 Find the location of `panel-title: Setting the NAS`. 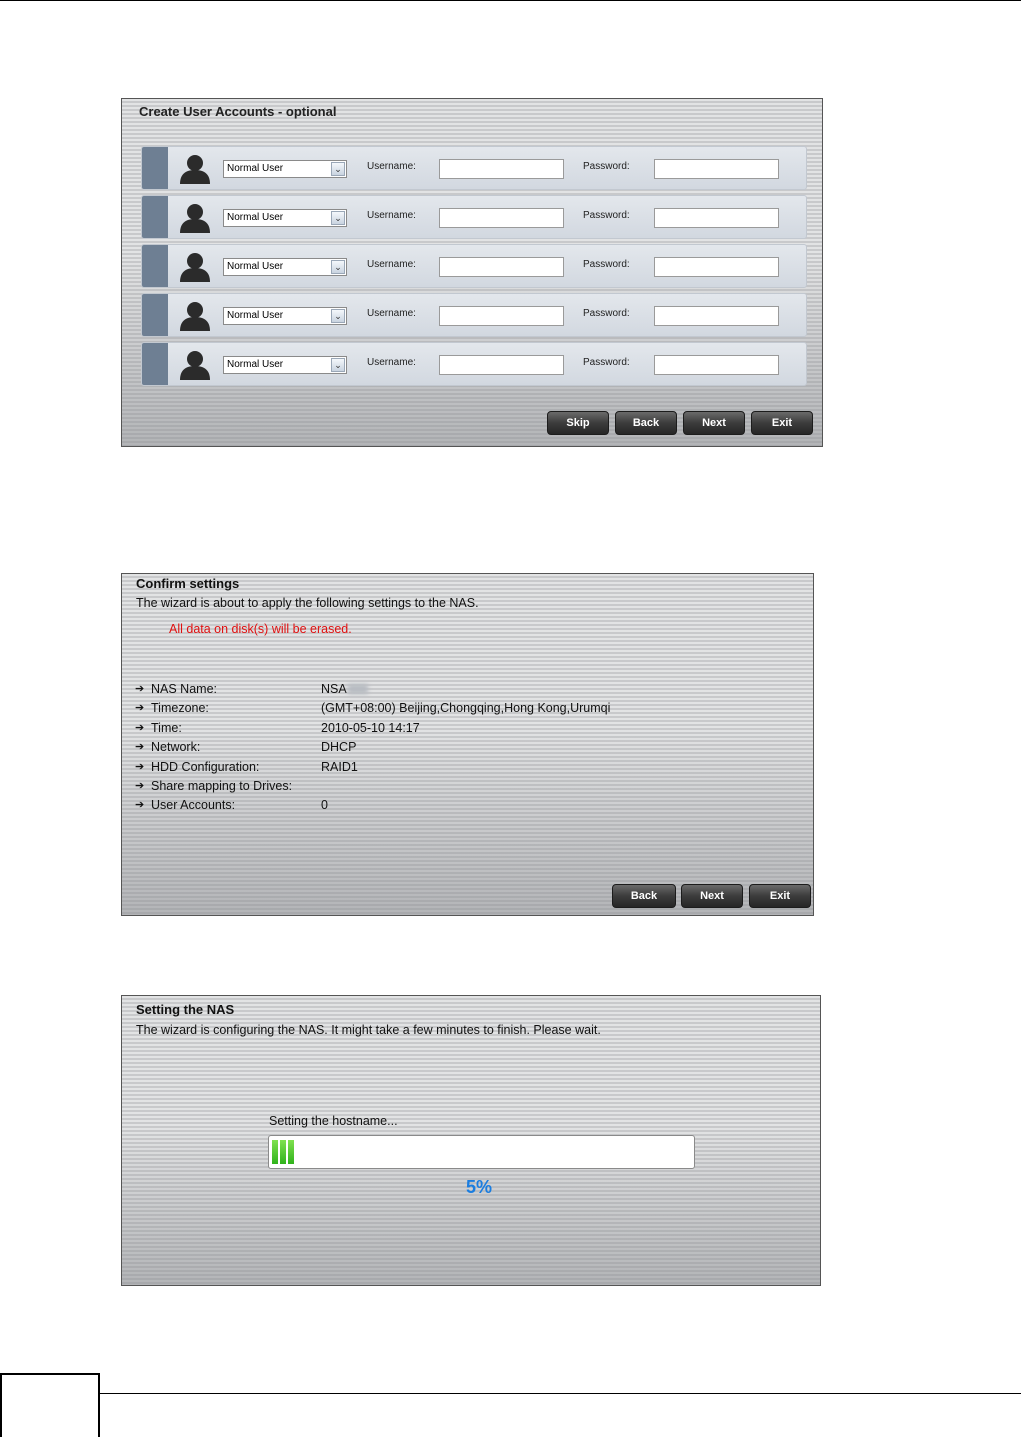

panel-title: Setting the NAS is located at coordinates (185, 1009).